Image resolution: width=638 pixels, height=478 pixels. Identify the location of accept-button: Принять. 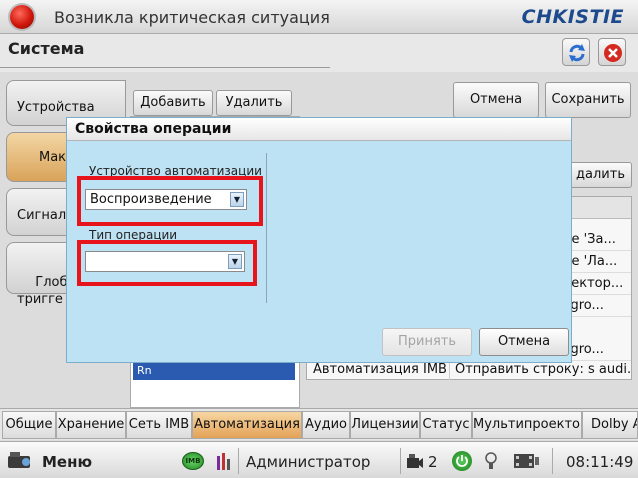
(427, 342).